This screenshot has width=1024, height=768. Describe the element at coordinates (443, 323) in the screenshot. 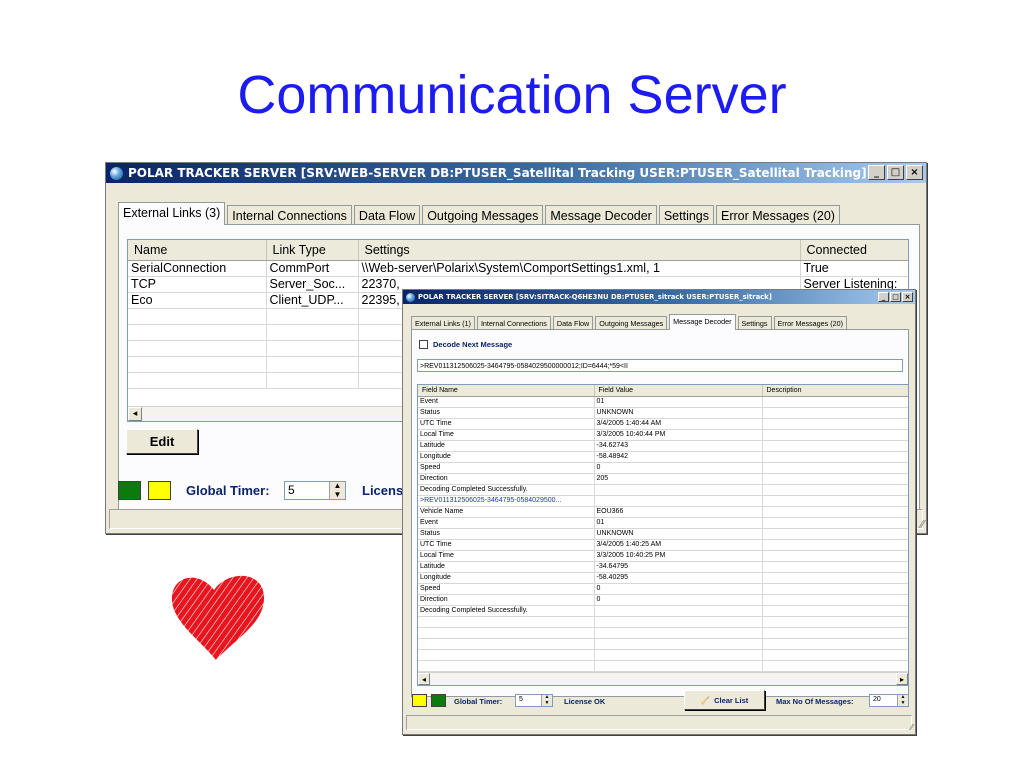

I see `tab-external-links-1: External Links (1)` at that location.